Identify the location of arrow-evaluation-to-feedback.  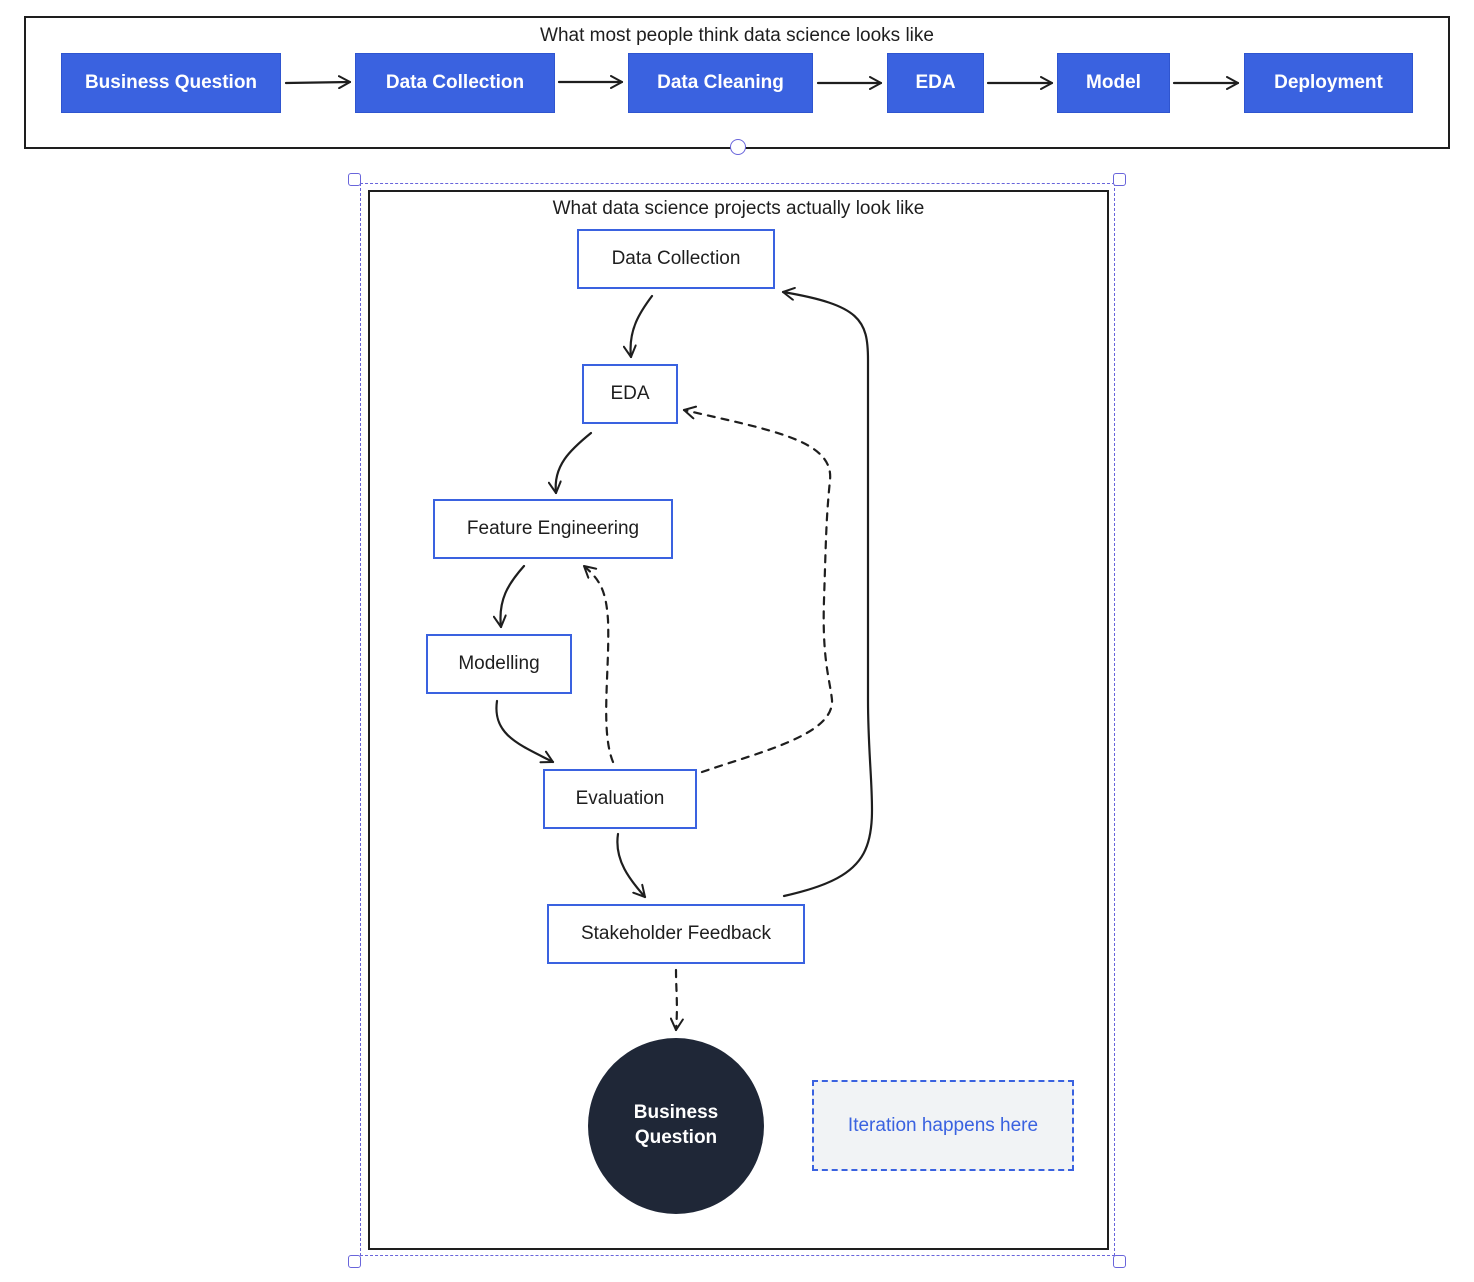
(631, 865).